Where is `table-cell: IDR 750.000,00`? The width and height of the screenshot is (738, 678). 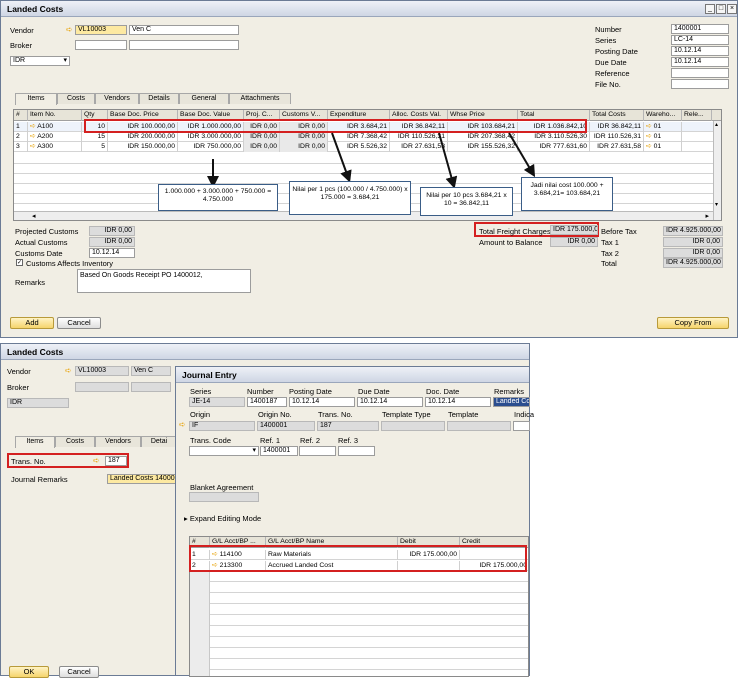
table-cell: IDR 750.000,00 is located at coordinates (211, 147).